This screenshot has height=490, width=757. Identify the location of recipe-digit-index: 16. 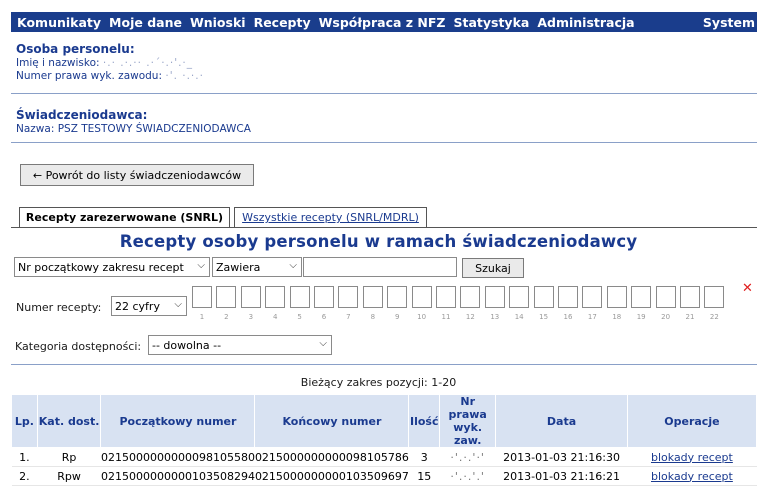
(568, 317).